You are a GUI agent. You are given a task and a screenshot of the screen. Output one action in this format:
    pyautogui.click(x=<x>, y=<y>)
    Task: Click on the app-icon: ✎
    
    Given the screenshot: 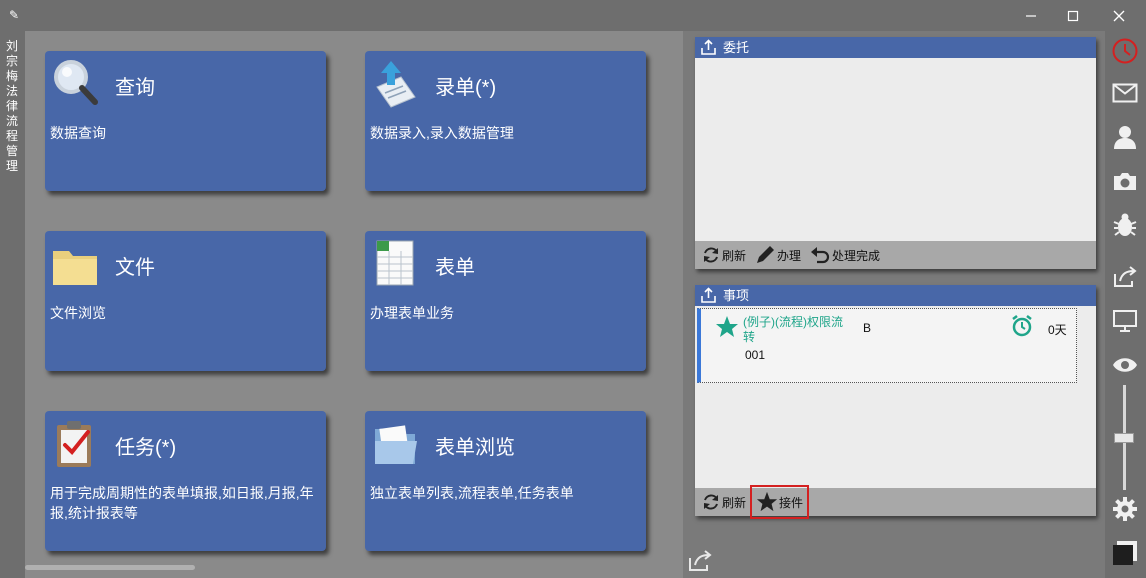 What is the action you would take?
    pyautogui.click(x=14, y=15)
    